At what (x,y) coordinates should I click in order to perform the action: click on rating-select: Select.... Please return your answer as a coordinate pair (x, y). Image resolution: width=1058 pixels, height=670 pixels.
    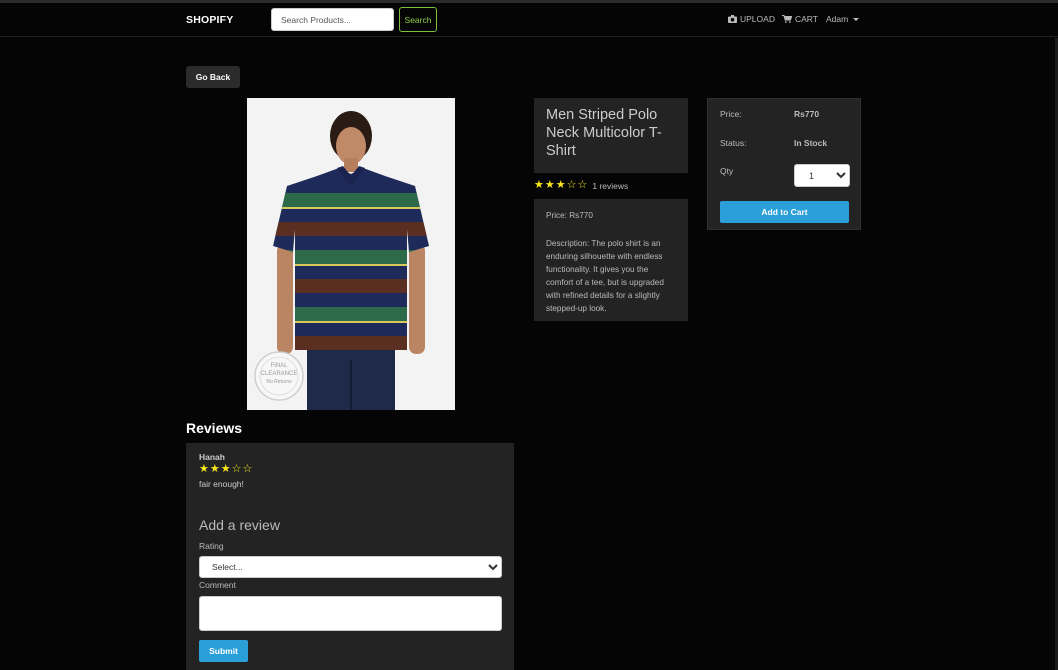
    Looking at the image, I should click on (350, 567).